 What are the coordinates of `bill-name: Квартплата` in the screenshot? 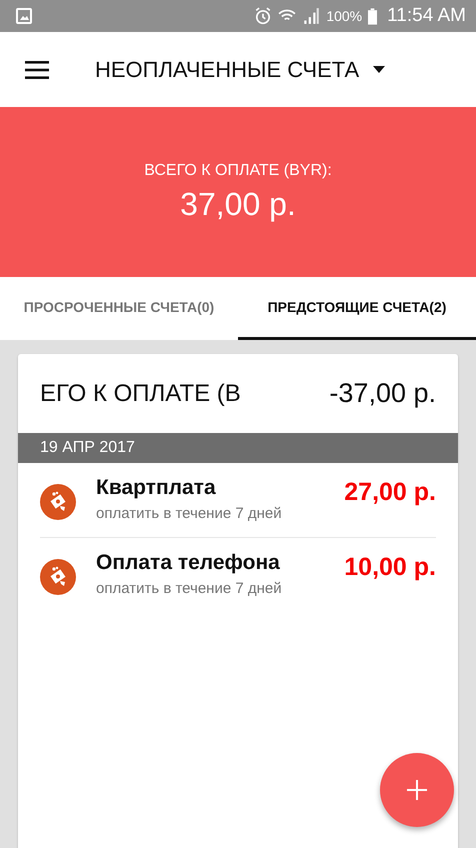 It's located at (156, 488).